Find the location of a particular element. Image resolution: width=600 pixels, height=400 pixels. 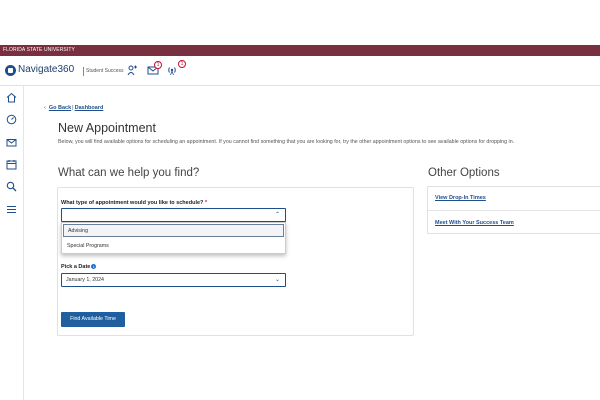

university-bar: FLORIDA STATE UNIVERSITY is located at coordinates (300, 50).